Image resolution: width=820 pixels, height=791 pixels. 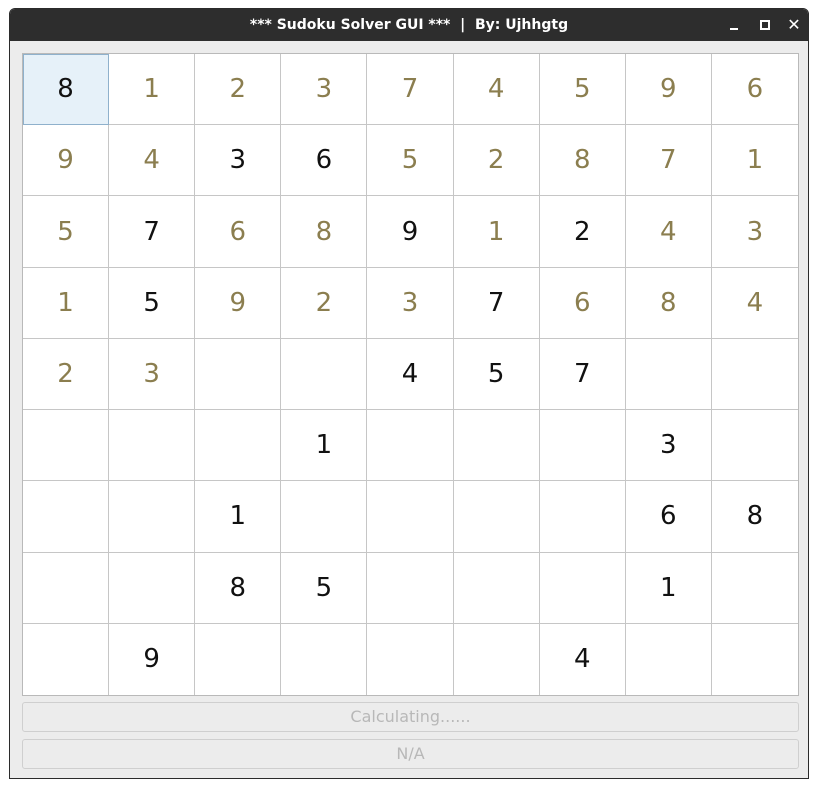 I want to click on window-title: *** Sudoku Solver GUI *** | By: Ujhhgtg, so click(x=409, y=25).